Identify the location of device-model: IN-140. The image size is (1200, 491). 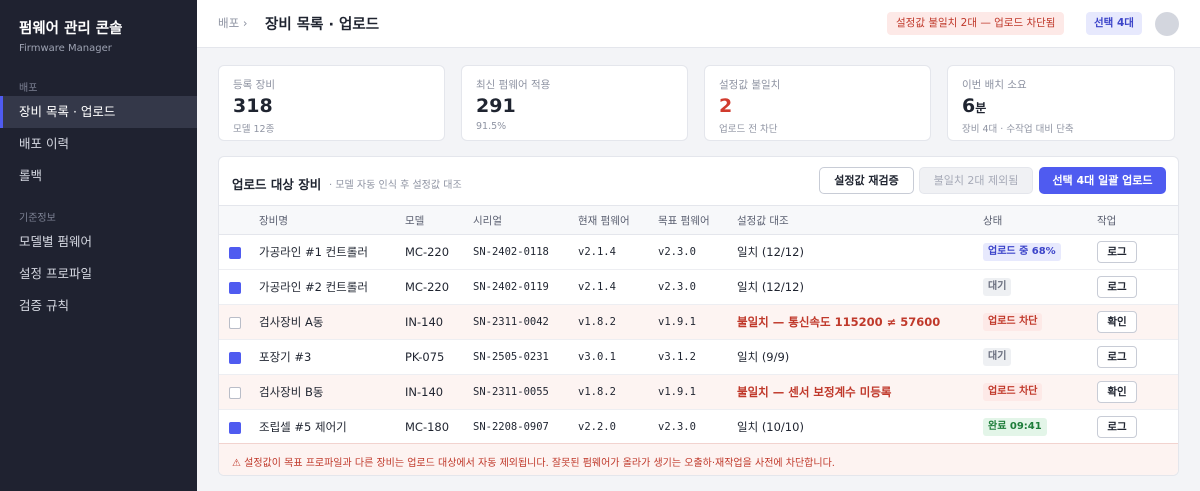
(439, 322).